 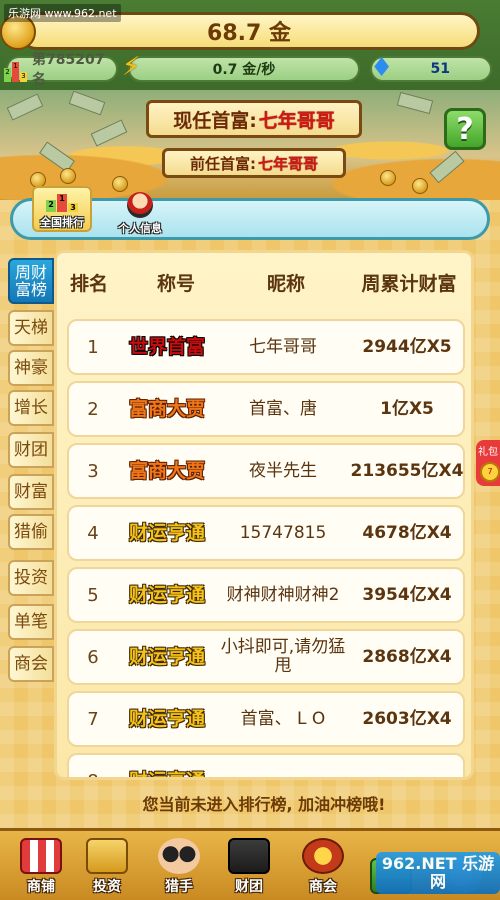 What do you see at coordinates (107, 856) in the screenshot?
I see `investment-icon` at bounding box center [107, 856].